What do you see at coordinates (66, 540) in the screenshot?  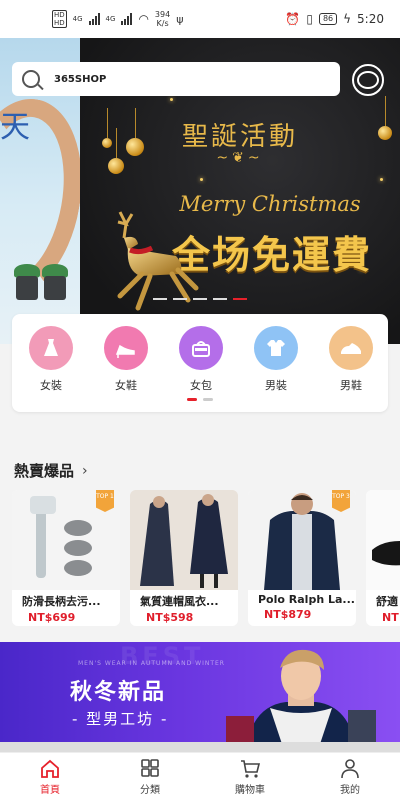 I see `product-image: TOP 1` at bounding box center [66, 540].